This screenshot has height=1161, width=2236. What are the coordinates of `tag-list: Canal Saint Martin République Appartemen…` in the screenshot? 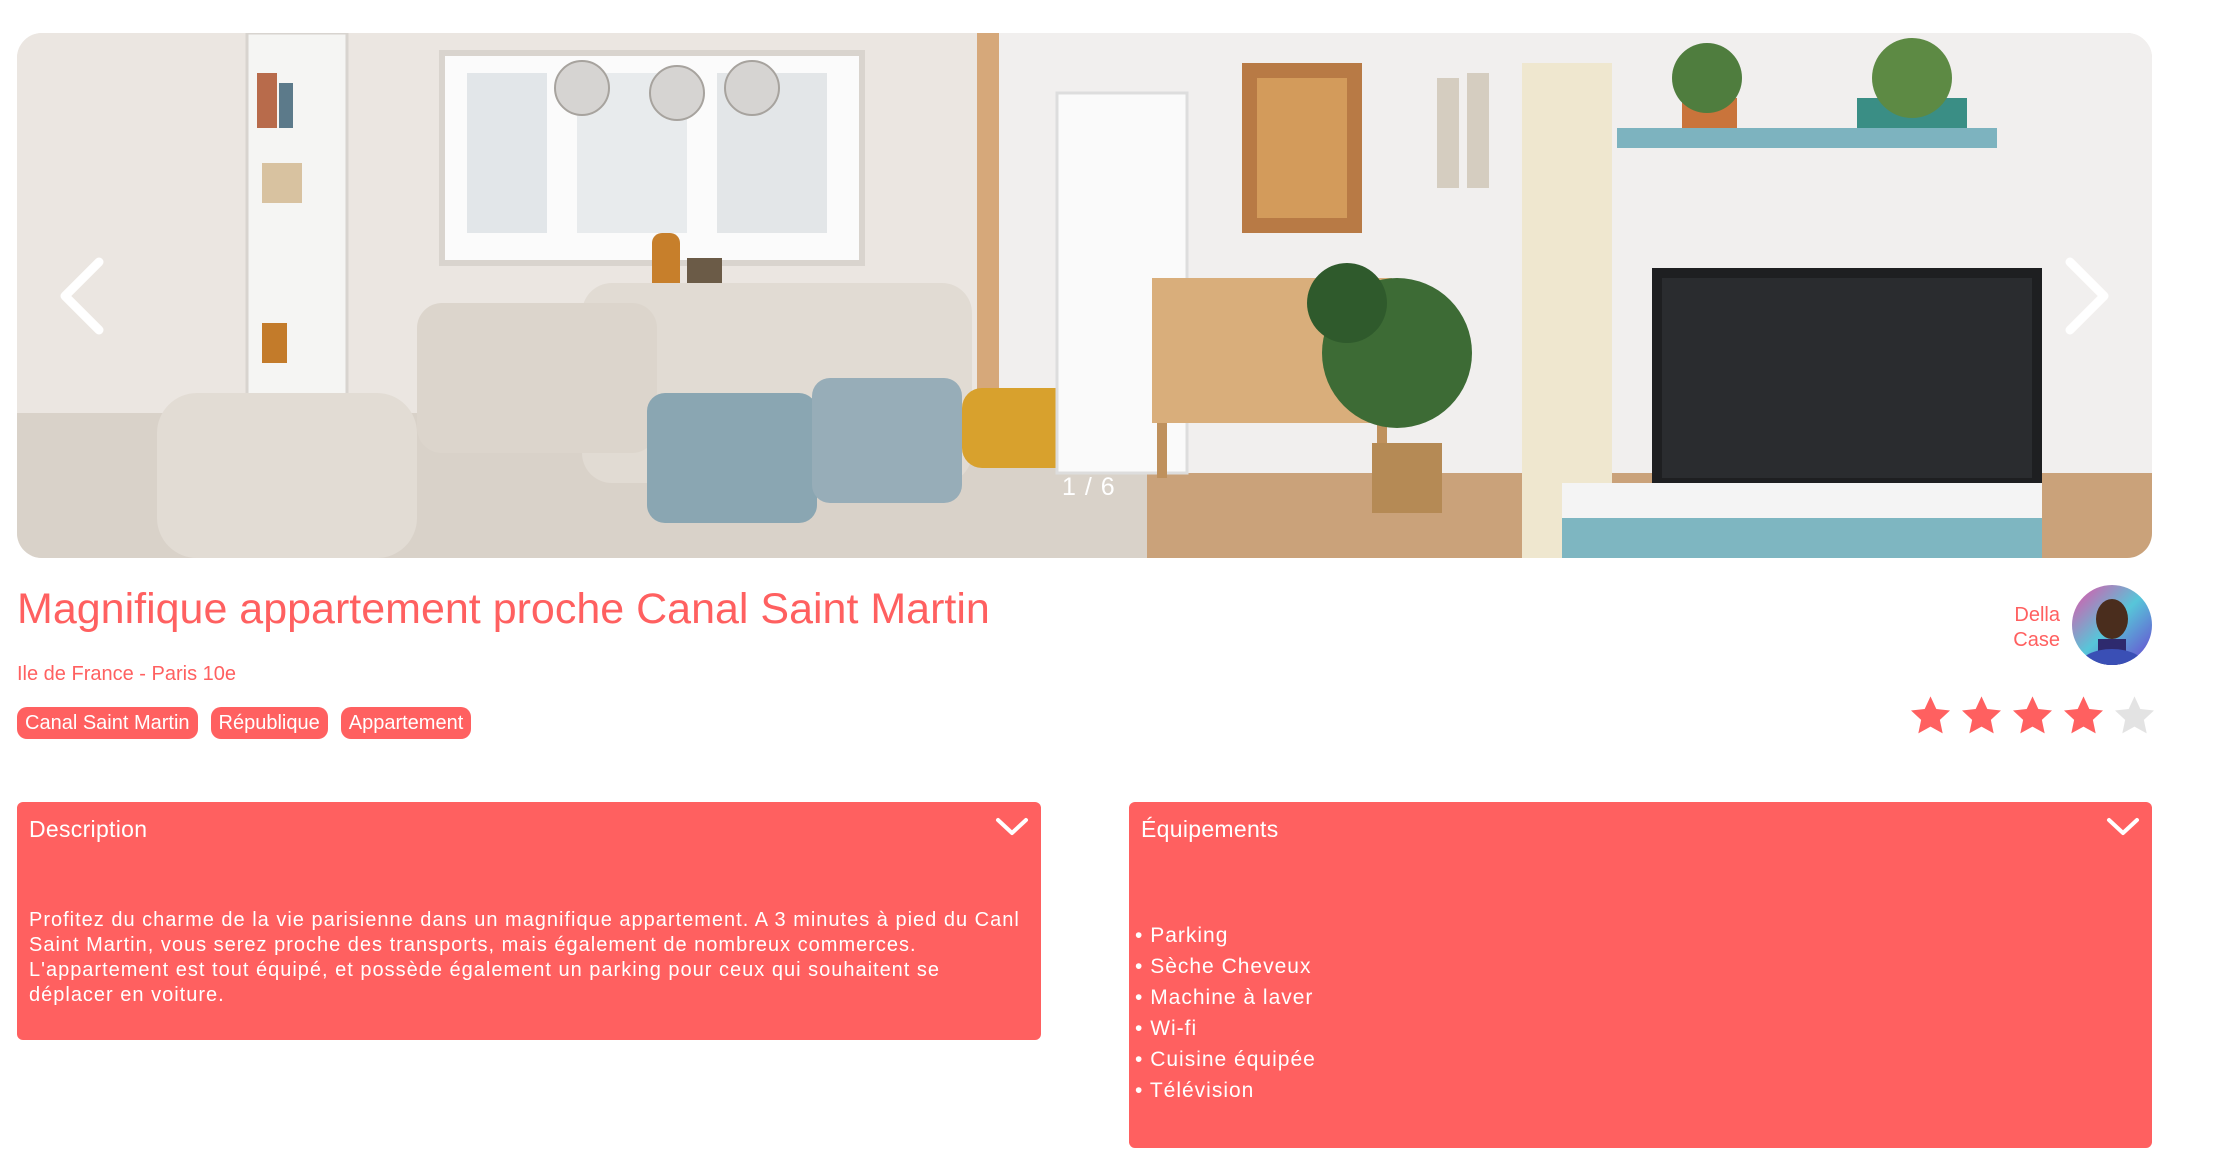 It's located at (244, 723).